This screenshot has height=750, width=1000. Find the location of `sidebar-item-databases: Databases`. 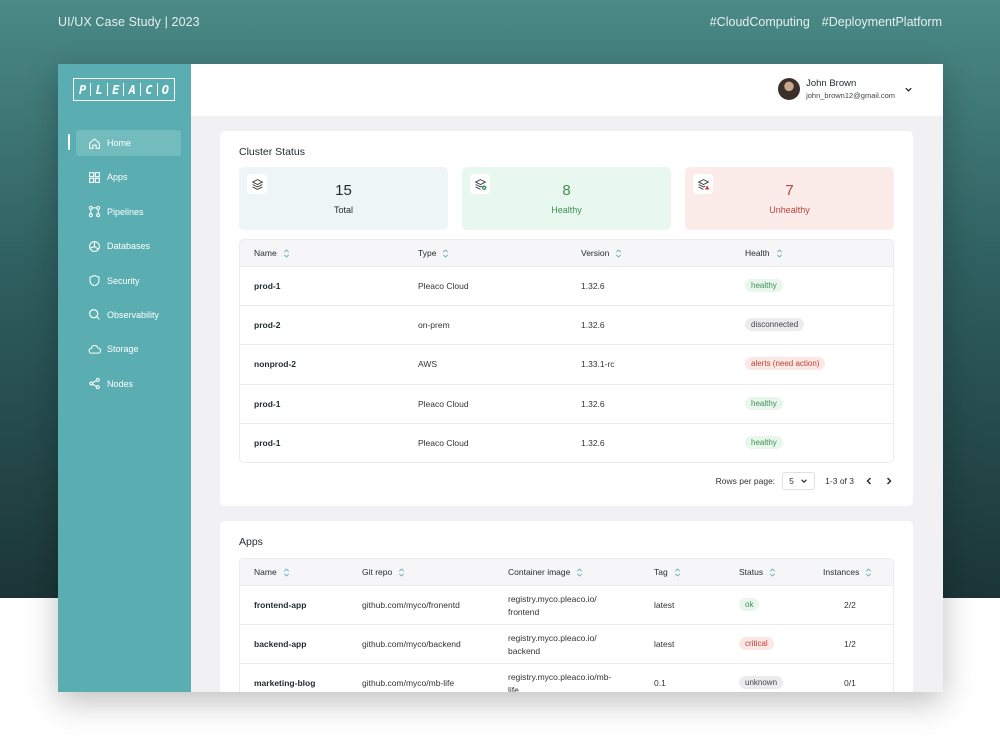

sidebar-item-databases: Databases is located at coordinates (124, 246).